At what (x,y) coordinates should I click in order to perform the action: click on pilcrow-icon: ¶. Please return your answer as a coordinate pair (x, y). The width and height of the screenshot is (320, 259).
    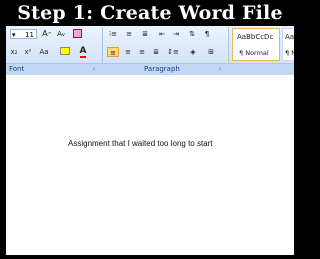
    Looking at the image, I should click on (207, 34).